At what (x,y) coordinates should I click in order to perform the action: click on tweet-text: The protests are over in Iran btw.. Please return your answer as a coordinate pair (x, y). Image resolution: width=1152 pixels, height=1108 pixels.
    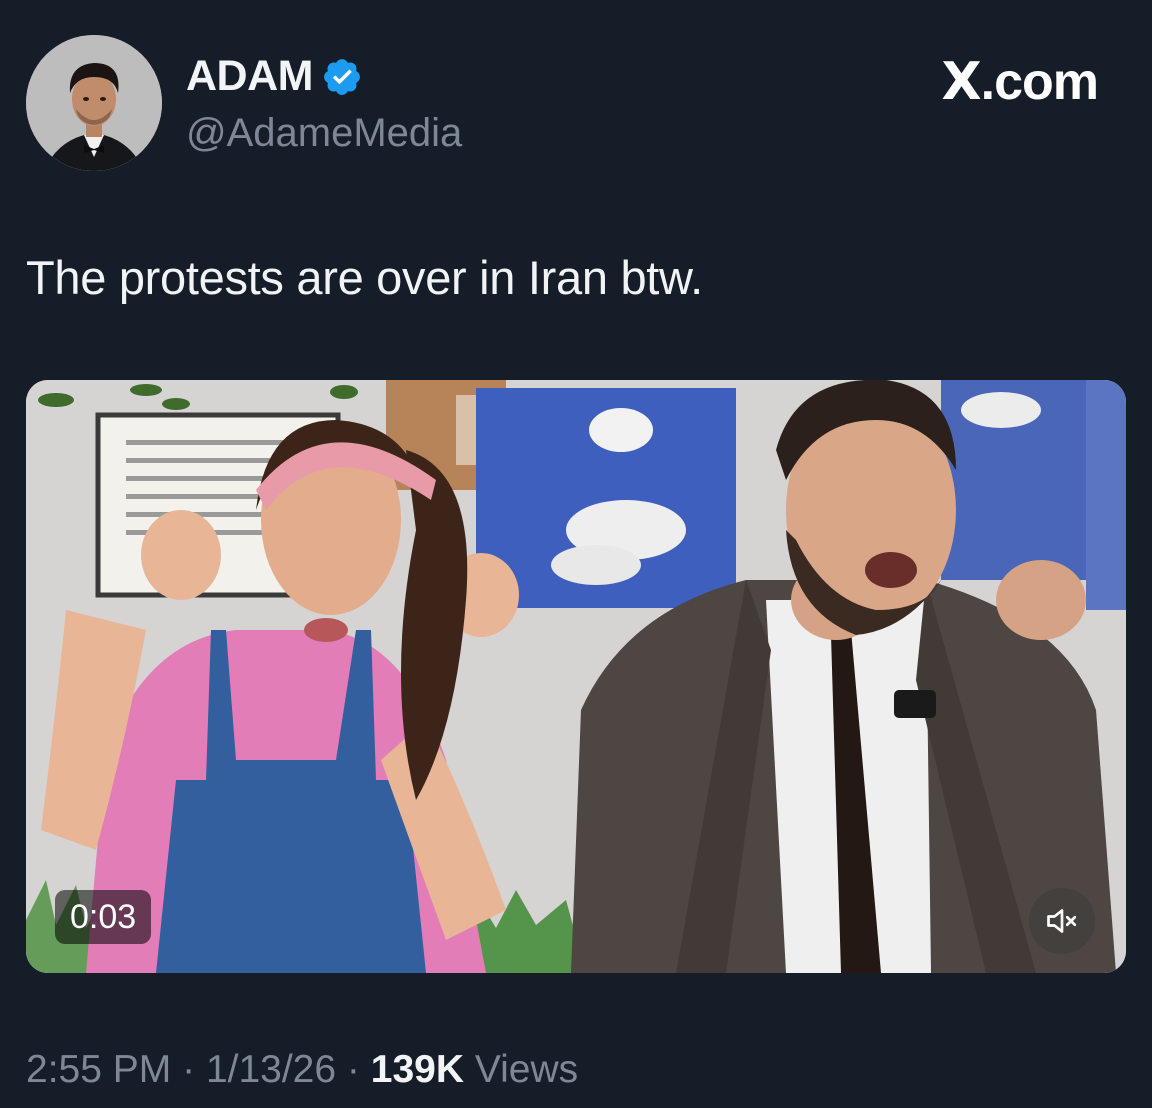
    Looking at the image, I should click on (364, 277).